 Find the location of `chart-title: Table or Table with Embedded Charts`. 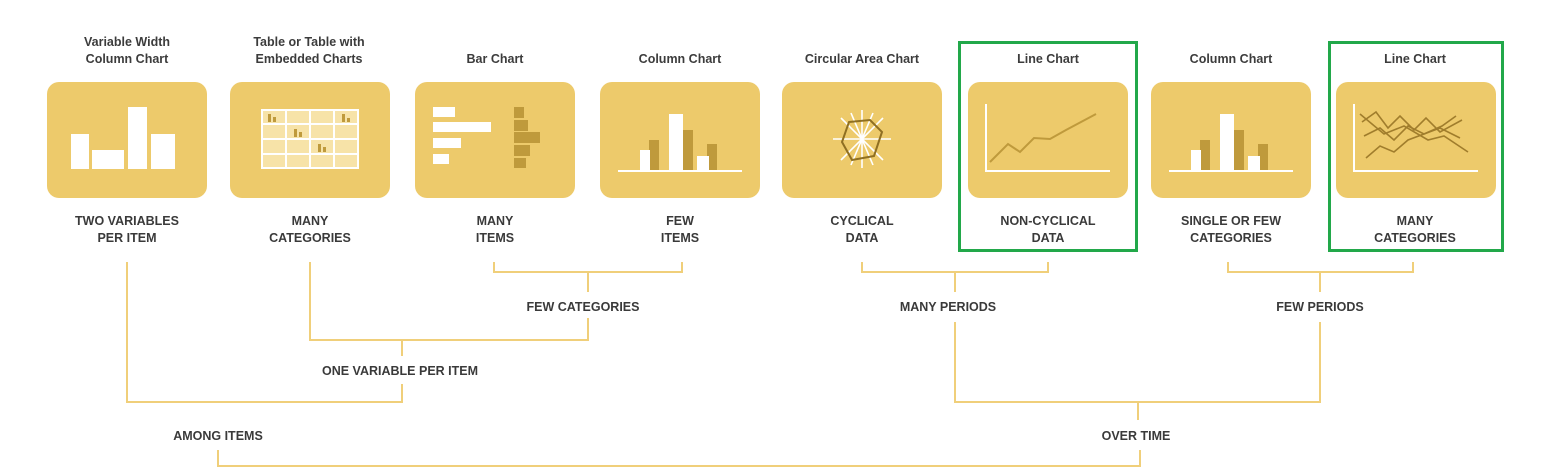

chart-title: Table or Table with Embedded Charts is located at coordinates (309, 50).